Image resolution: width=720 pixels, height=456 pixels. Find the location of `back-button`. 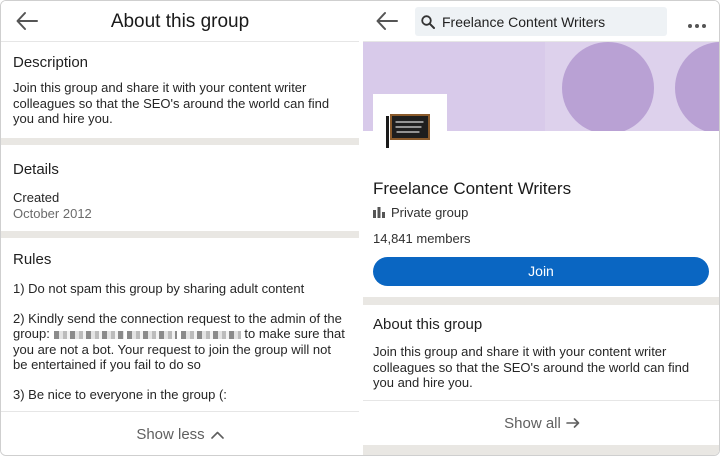

back-button is located at coordinates (387, 21).